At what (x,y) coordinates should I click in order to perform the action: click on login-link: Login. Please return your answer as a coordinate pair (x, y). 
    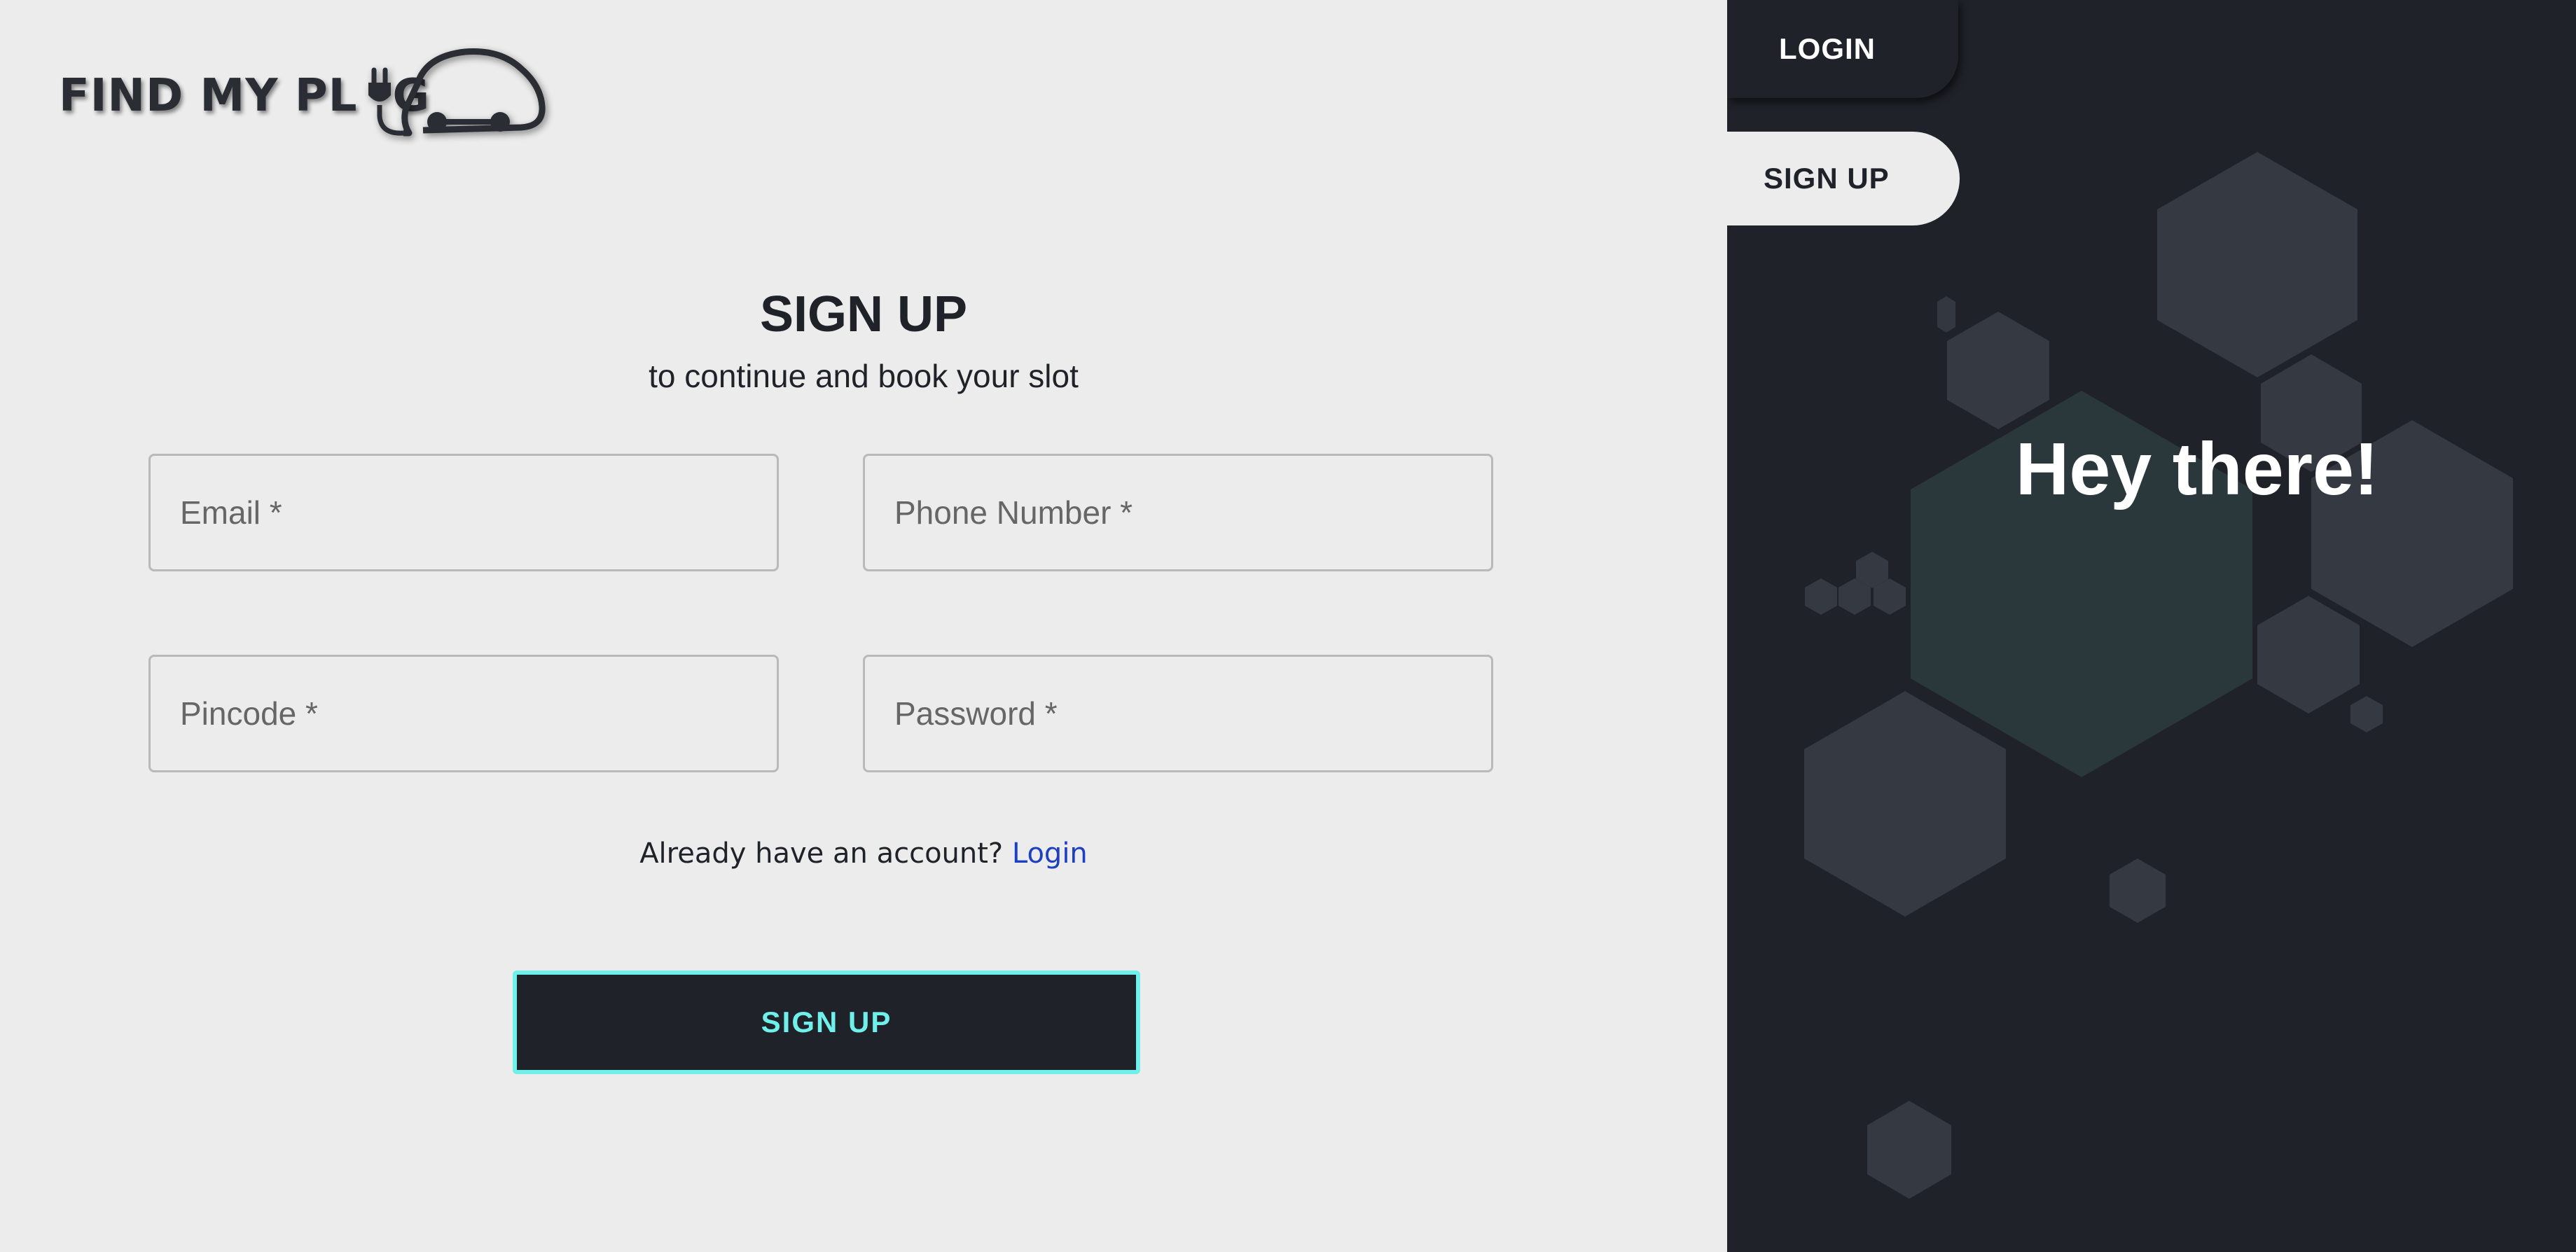
    Looking at the image, I should click on (1050, 853).